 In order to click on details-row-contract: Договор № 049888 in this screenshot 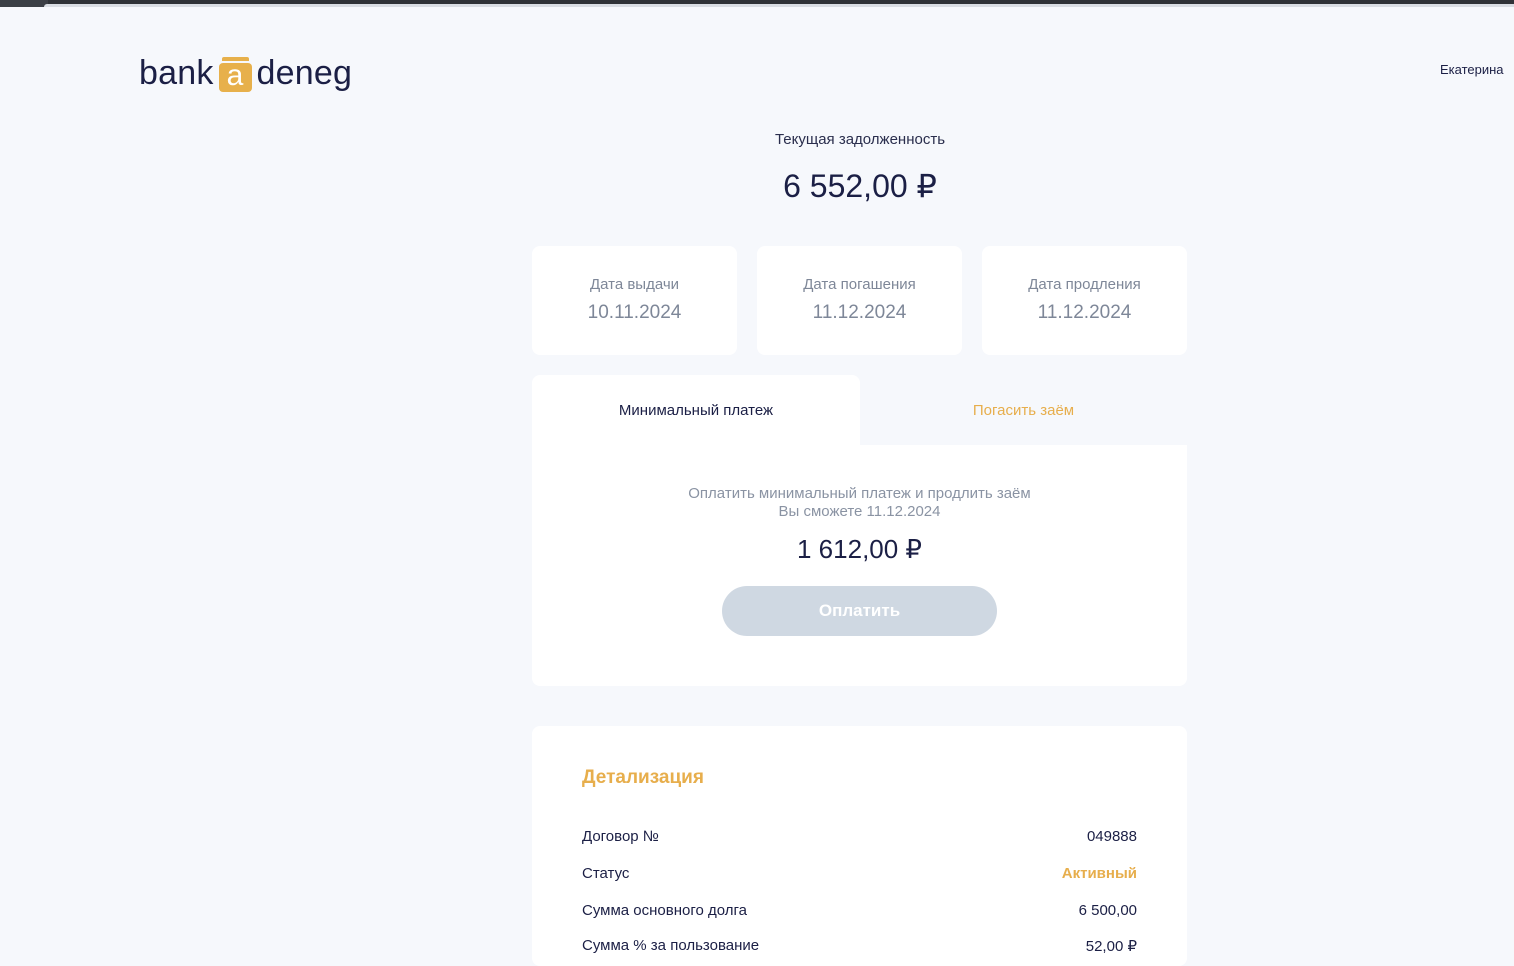, I will do `click(859, 838)`.